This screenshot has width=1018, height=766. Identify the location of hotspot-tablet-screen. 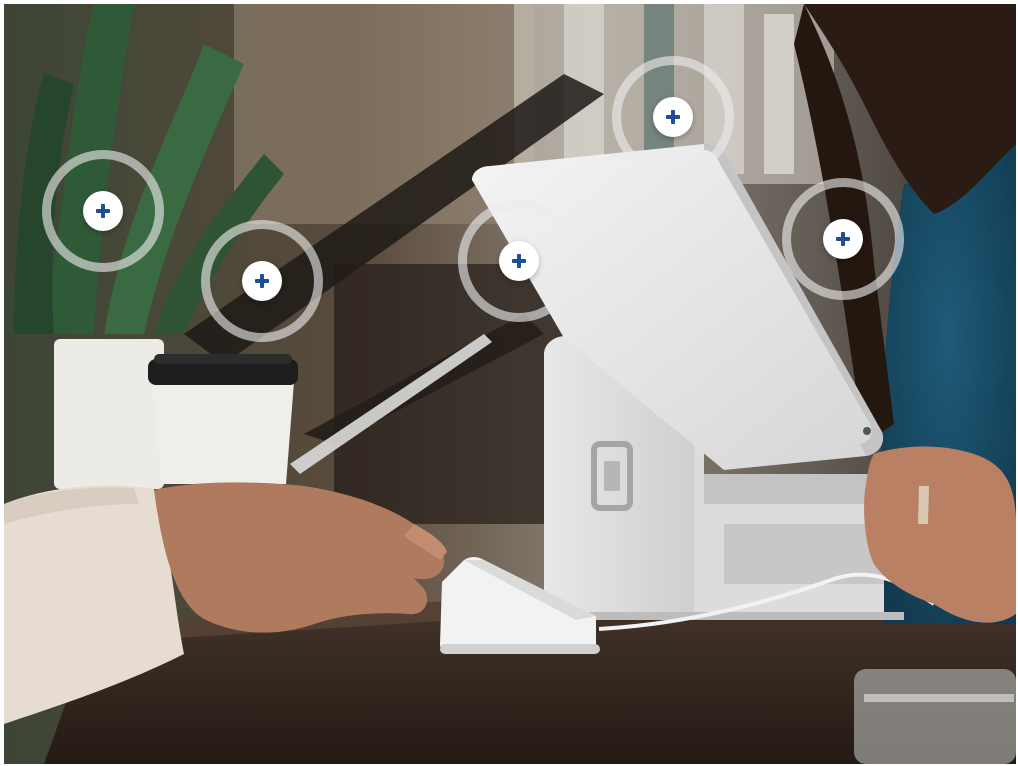
(519, 261).